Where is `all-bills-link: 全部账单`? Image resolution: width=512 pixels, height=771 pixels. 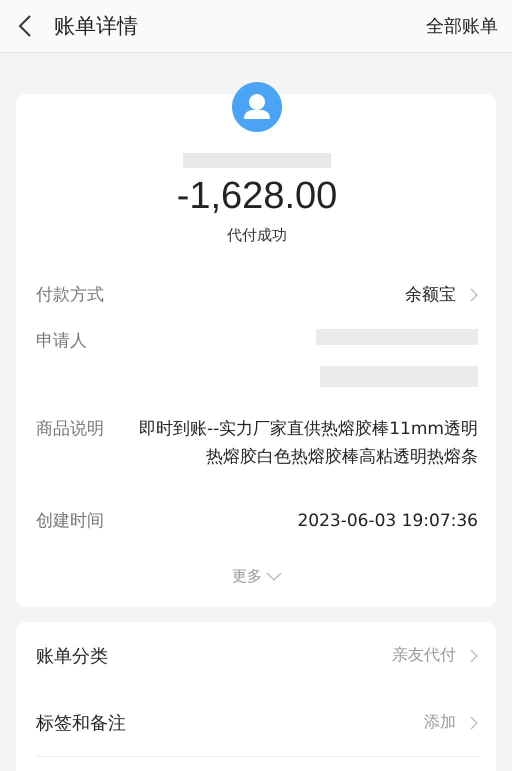
all-bills-link: 全部账单 is located at coordinates (462, 26).